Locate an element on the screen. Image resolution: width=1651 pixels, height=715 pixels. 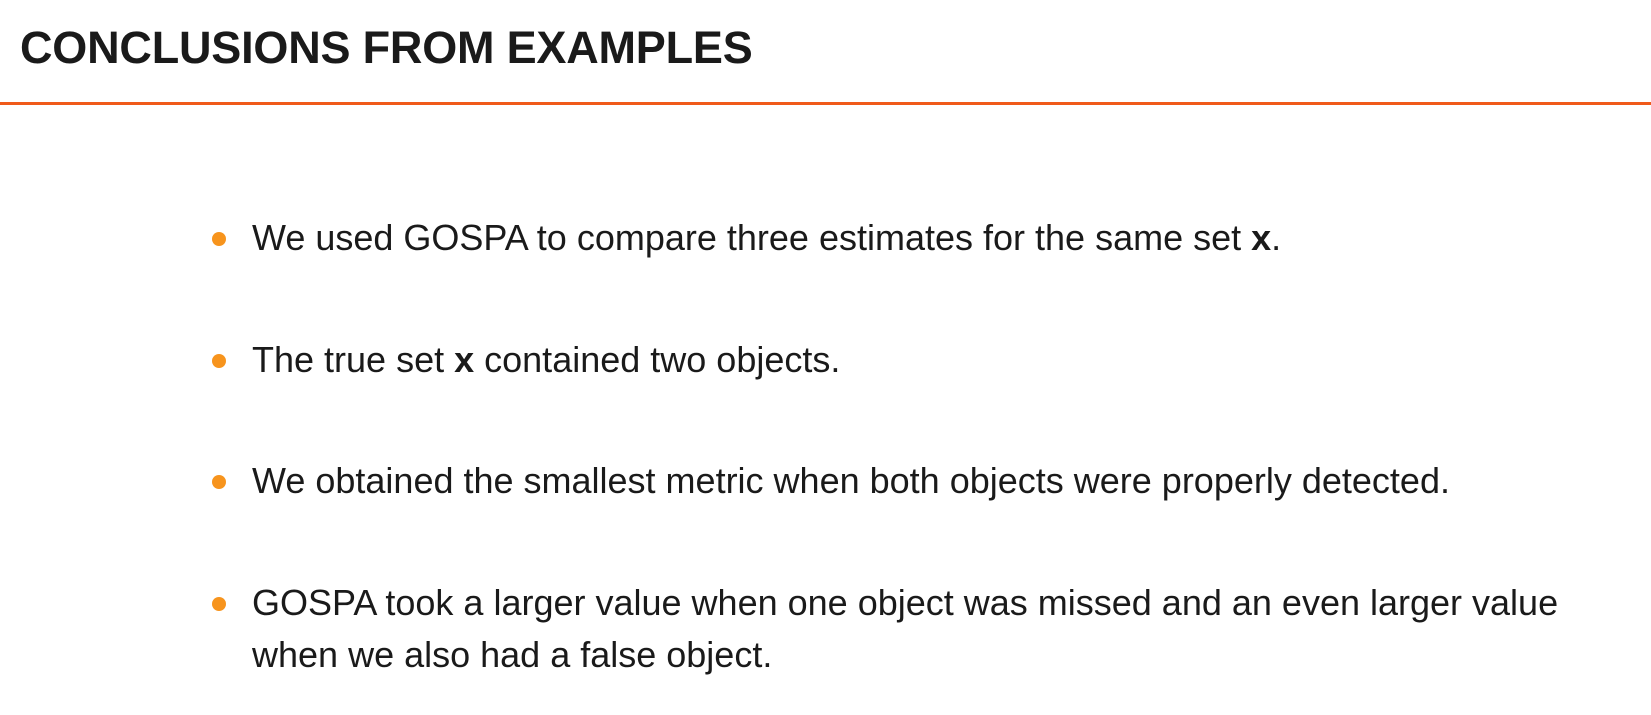
slide-title: CONCLUSIONS FROM EXAMPLES is located at coordinates (386, 47).